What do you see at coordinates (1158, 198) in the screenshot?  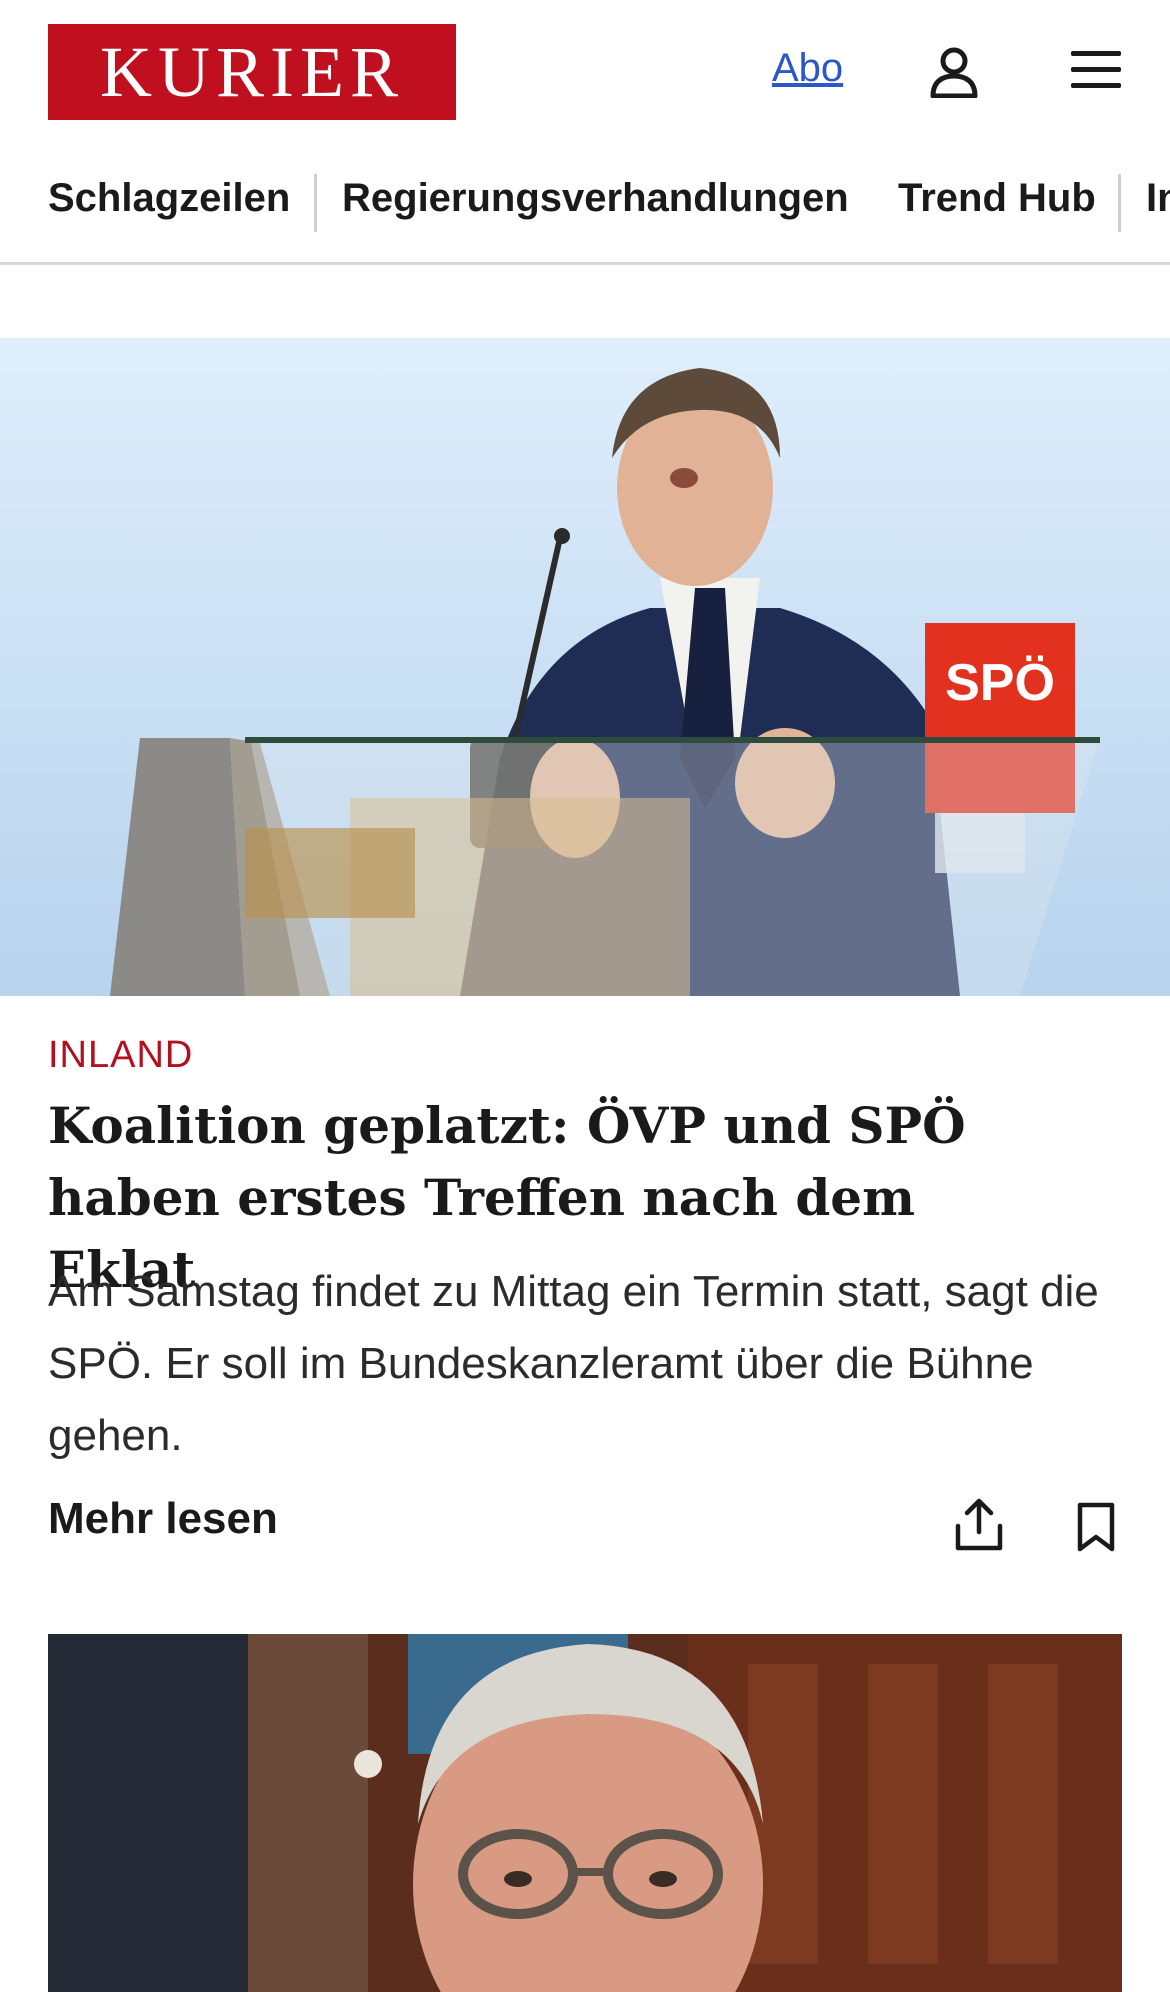 I see `nav-item-inland: In` at bounding box center [1158, 198].